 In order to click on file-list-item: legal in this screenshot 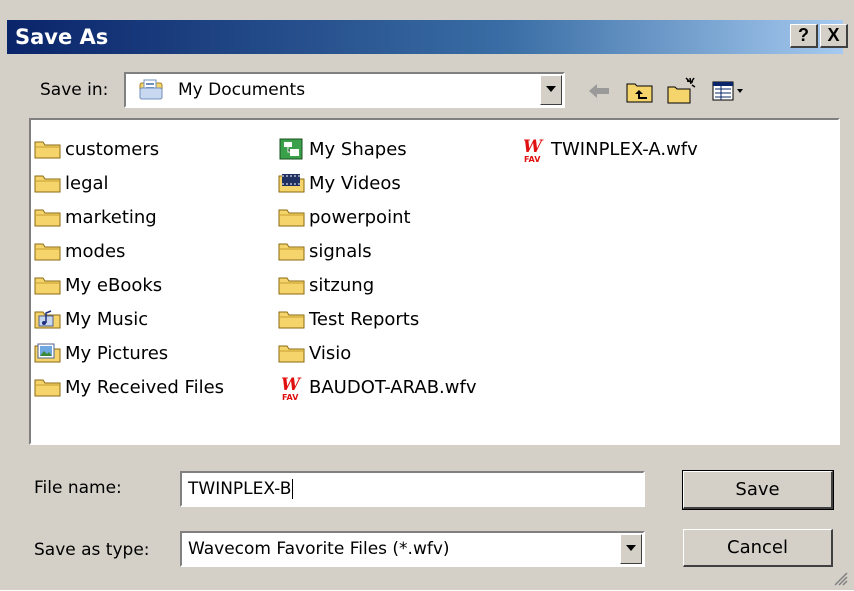, I will do `click(71, 183)`.